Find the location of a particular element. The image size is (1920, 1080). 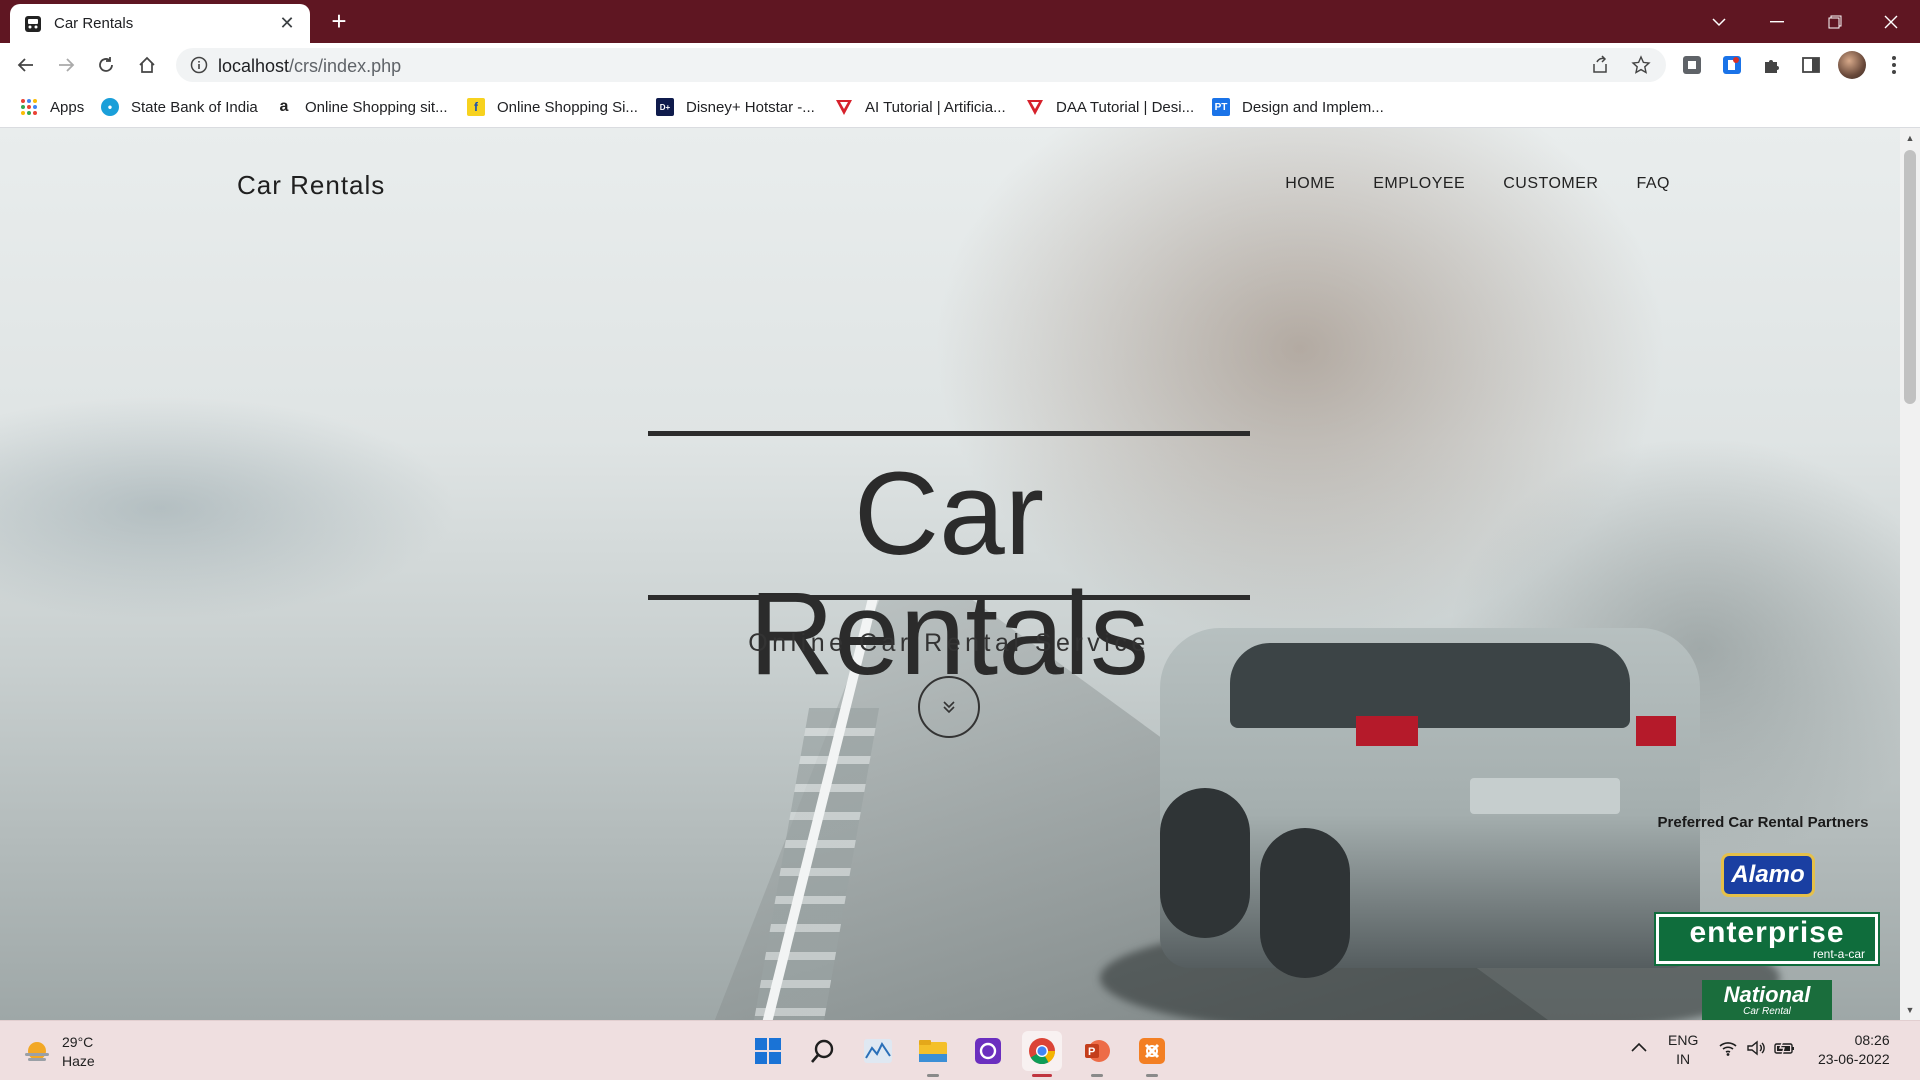

profile-avatar is located at coordinates (1852, 65).